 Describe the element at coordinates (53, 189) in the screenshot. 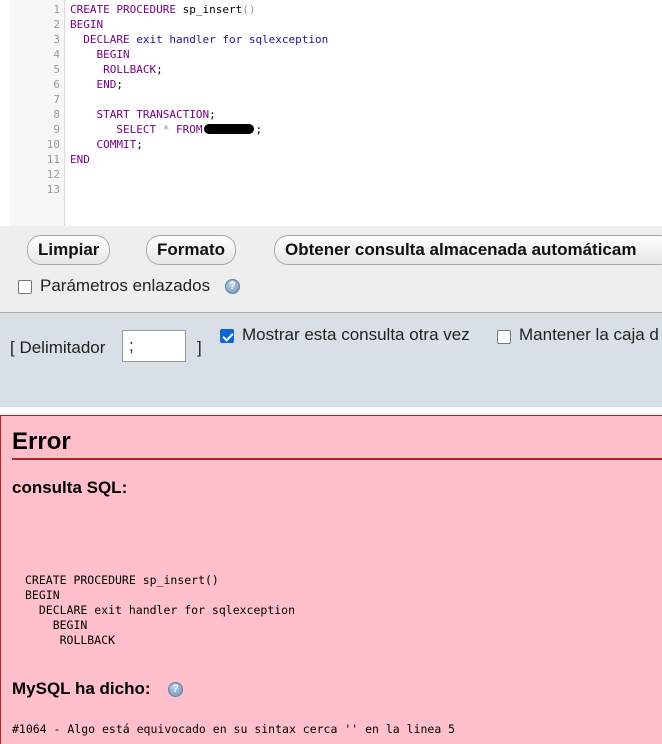

I see `line-number: 13` at that location.